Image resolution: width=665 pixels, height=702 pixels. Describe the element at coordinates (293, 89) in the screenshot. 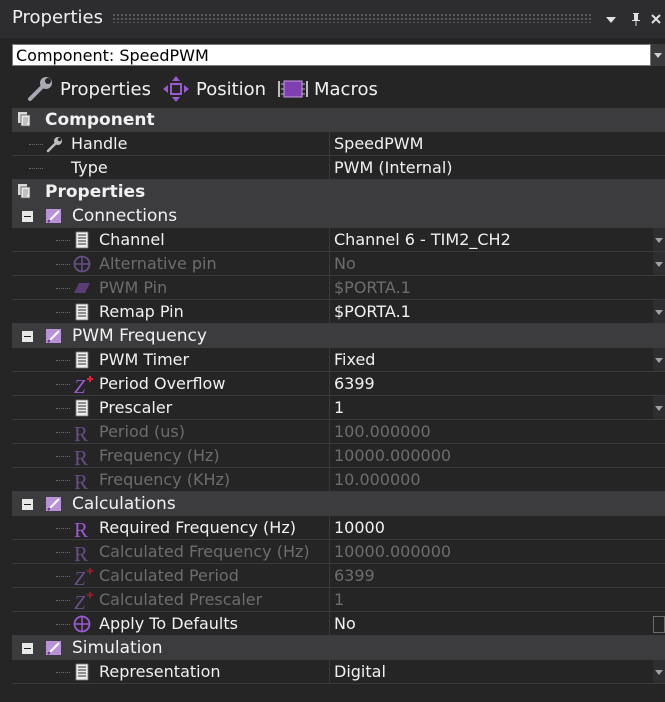

I see `macro-chip-icon` at that location.